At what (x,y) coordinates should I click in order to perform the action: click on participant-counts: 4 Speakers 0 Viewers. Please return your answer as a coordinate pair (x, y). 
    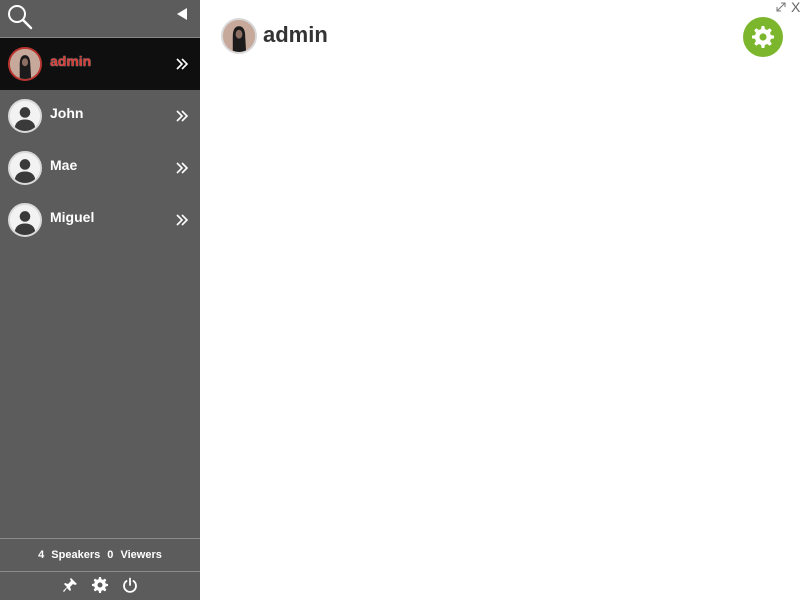
    Looking at the image, I should click on (100, 555).